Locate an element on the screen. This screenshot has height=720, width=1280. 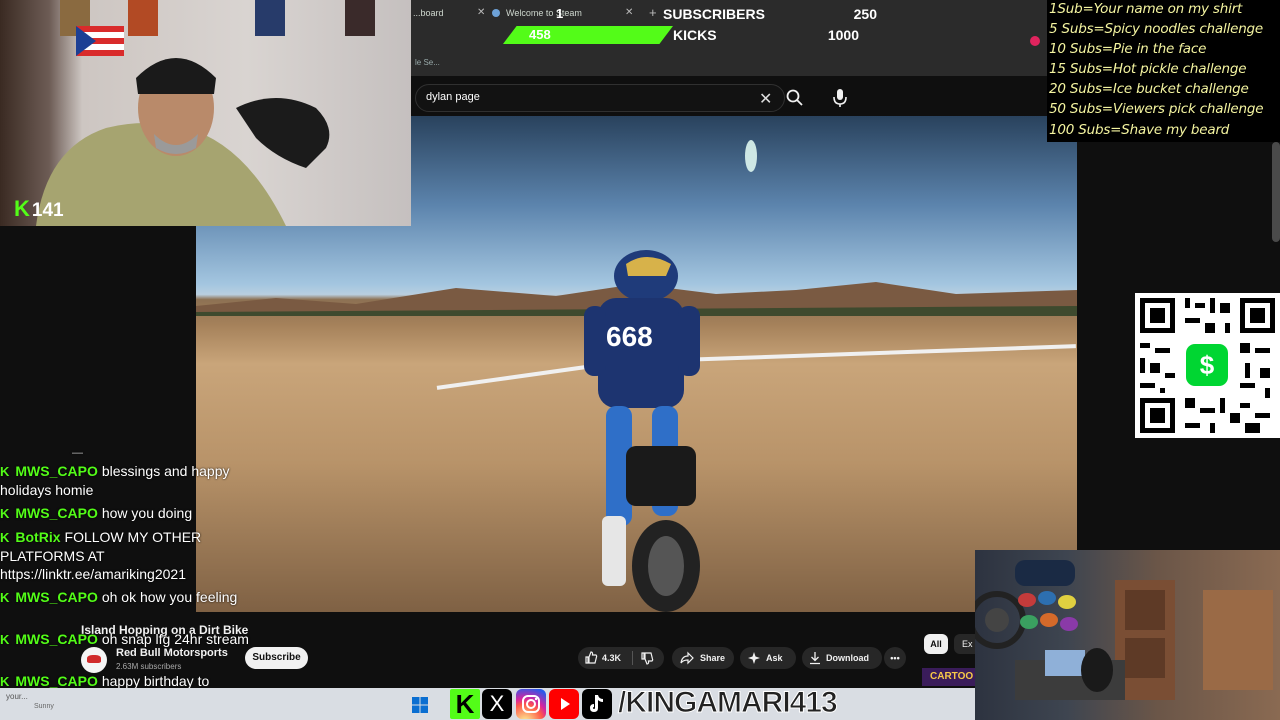
divider is located at coordinates (632, 658).